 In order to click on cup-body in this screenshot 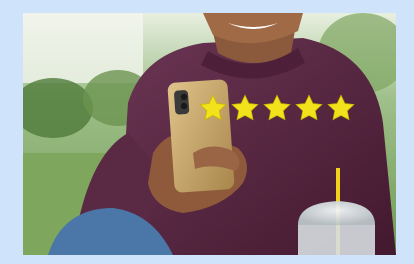, I will do `click(336, 240)`.